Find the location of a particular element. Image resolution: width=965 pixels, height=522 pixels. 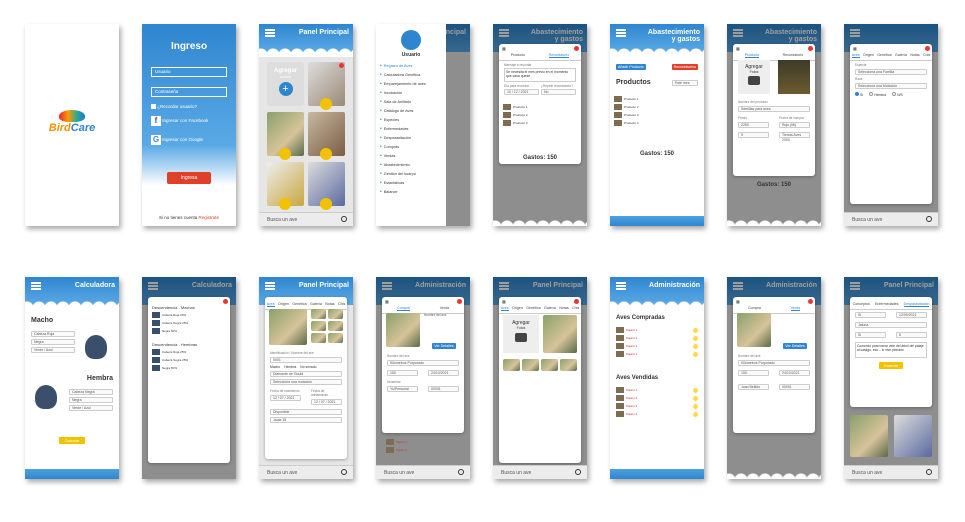

seller-field: Yo/Personal is located at coordinates (402, 389).